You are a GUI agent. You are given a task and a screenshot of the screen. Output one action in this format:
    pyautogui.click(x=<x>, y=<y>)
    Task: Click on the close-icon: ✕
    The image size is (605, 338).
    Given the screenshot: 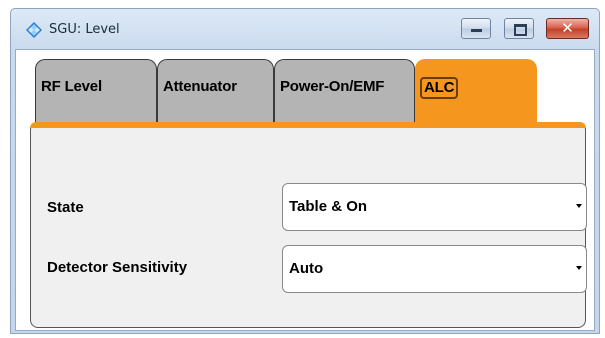 What is the action you would take?
    pyautogui.click(x=567, y=28)
    